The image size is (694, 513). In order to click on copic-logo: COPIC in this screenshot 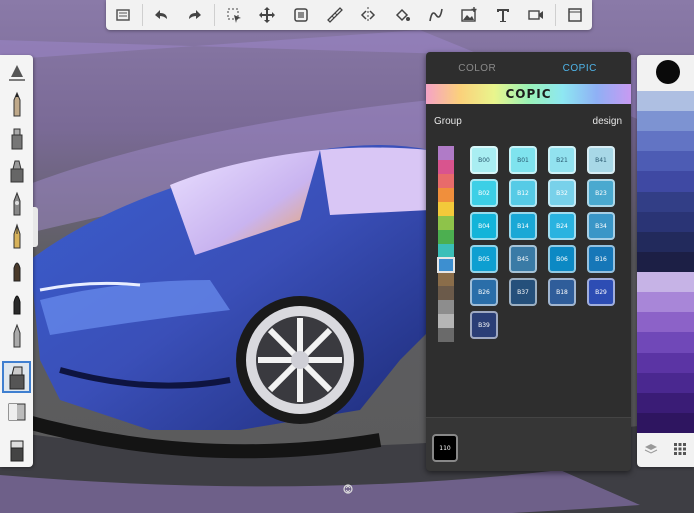, I will do `click(528, 94)`.